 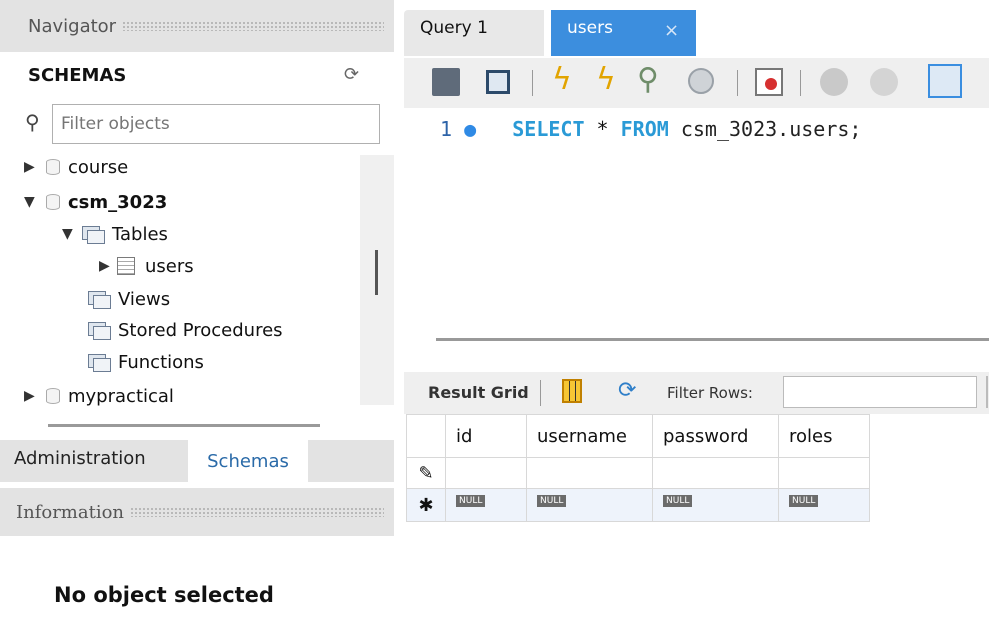 What do you see at coordinates (197, 75) in the screenshot?
I see `schemas-section: SCHEMAS ⟳` at bounding box center [197, 75].